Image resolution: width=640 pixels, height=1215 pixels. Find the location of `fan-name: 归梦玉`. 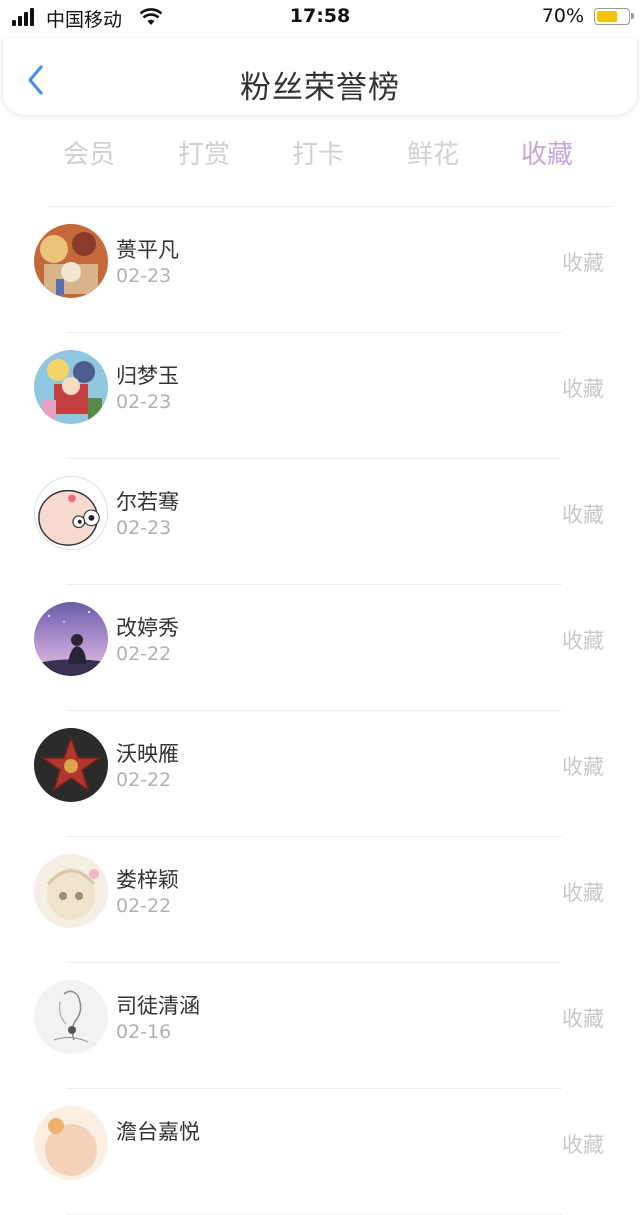

fan-name: 归梦玉 is located at coordinates (147, 376).